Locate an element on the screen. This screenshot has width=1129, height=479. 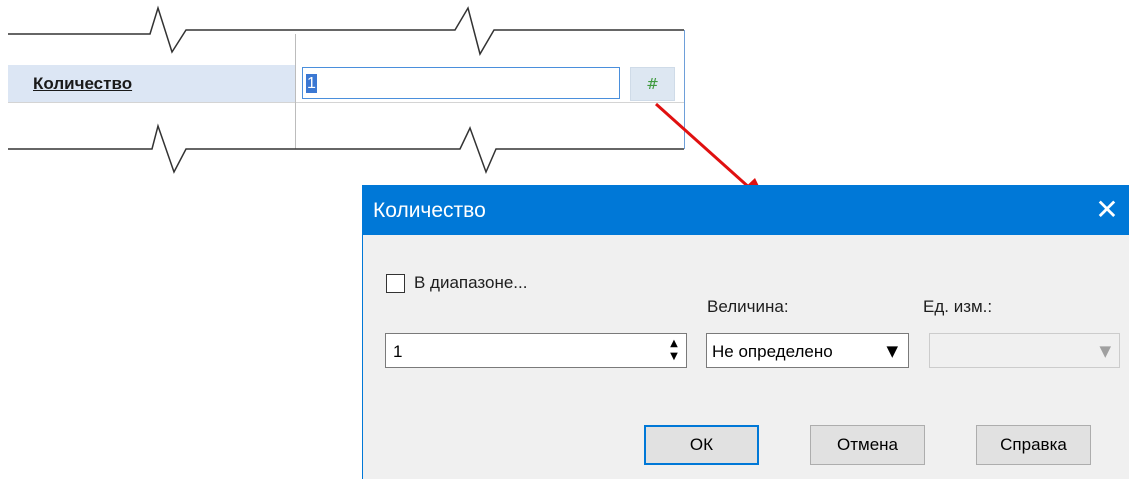
magnitude-select-value: Не определено is located at coordinates (772, 351).